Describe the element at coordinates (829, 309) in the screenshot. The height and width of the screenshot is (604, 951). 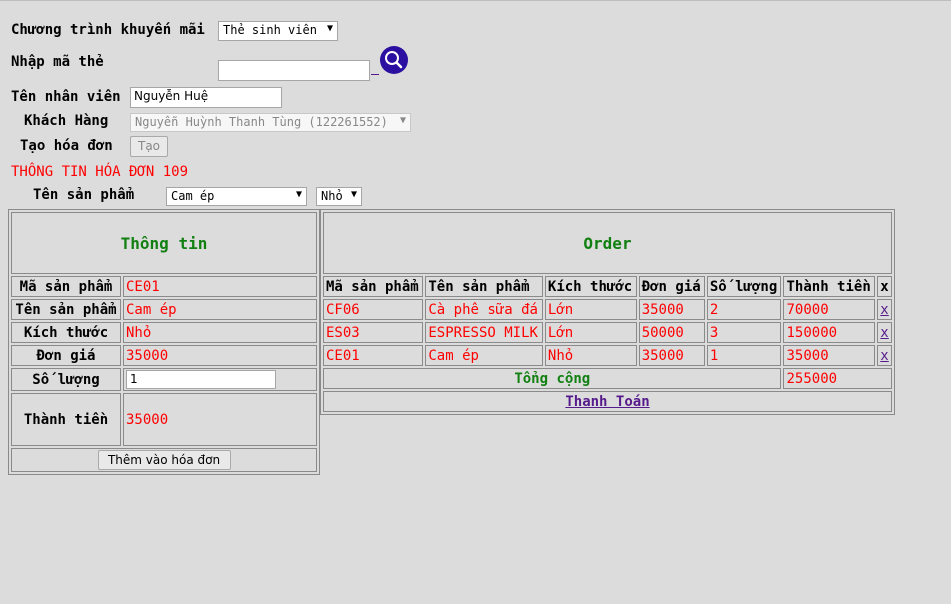
I see `order-cell: 70000` at that location.